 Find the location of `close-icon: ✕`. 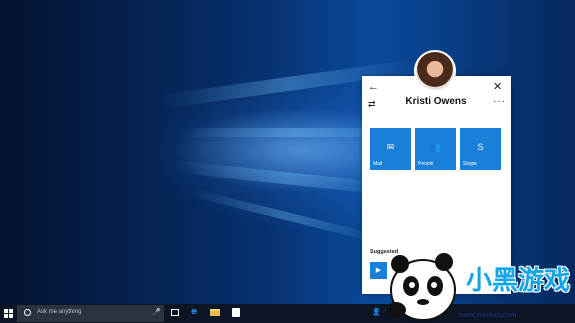

close-icon: ✕ is located at coordinates (497, 87).